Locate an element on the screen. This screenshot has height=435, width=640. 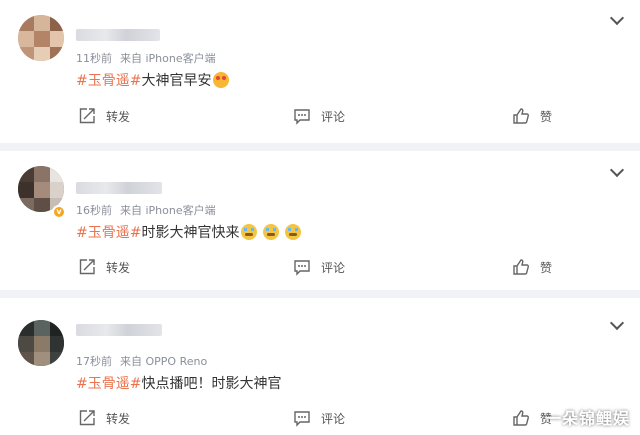
post-content: #玉骨遥#大神官早安 is located at coordinates (153, 80).